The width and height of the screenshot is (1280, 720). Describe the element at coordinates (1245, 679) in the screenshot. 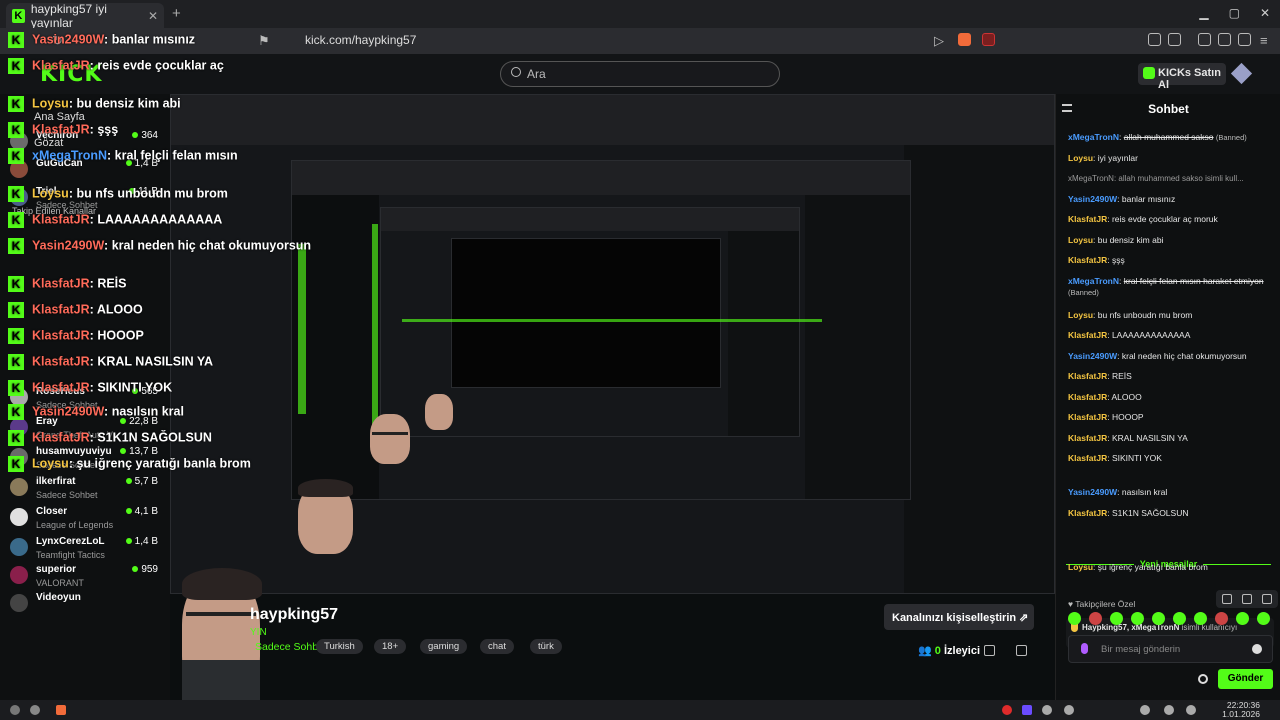

I see `send-button: Gönder` at that location.